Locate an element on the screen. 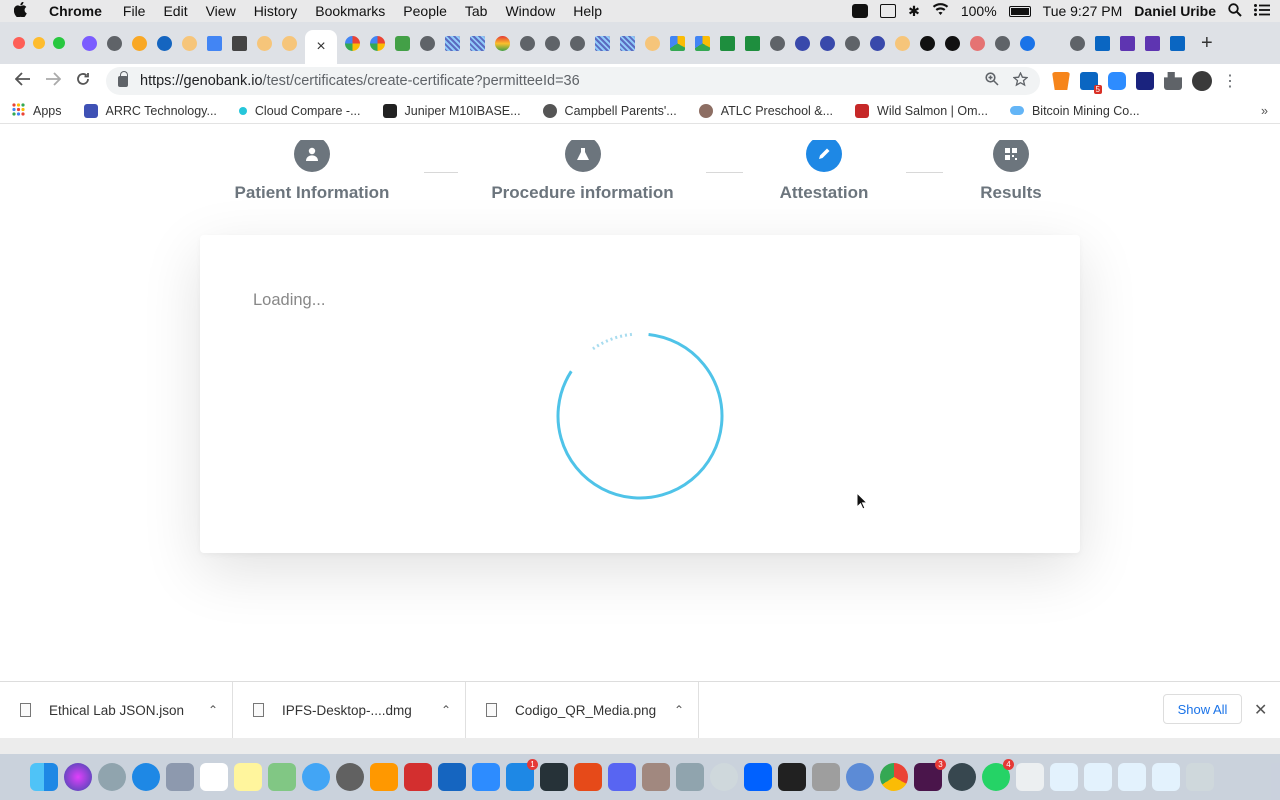 Image resolution: width=1280 pixels, height=800 pixels. tab-settings is located at coordinates (1027, 43).